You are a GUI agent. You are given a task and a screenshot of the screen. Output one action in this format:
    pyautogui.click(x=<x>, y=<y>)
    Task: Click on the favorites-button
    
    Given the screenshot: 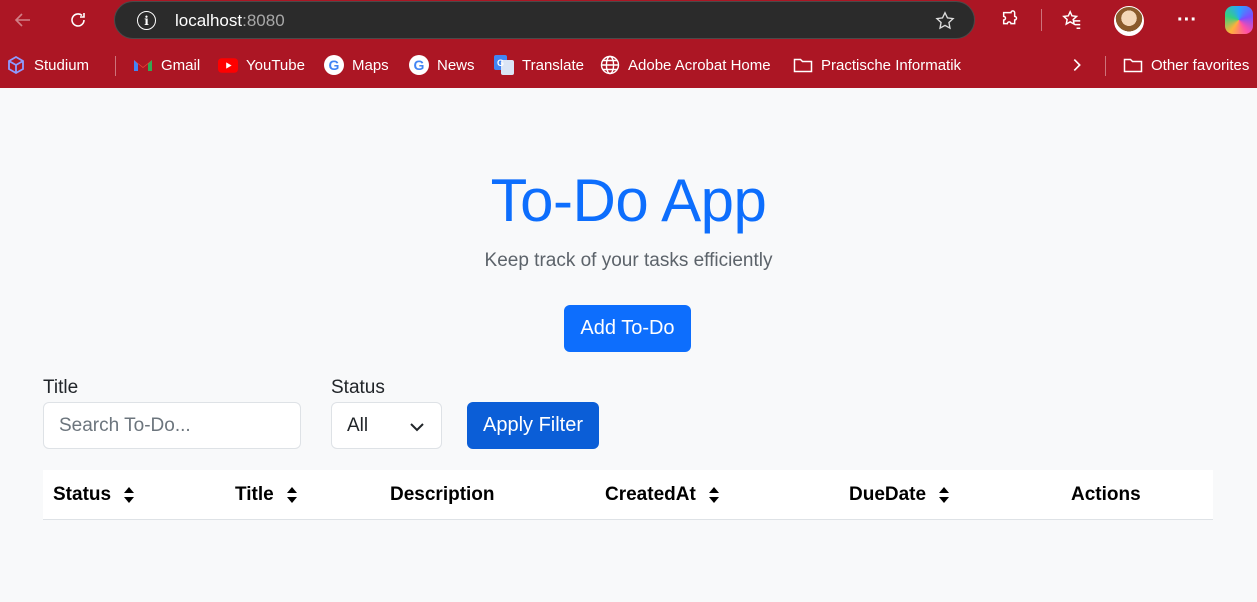 What is the action you would take?
    pyautogui.click(x=1072, y=20)
    